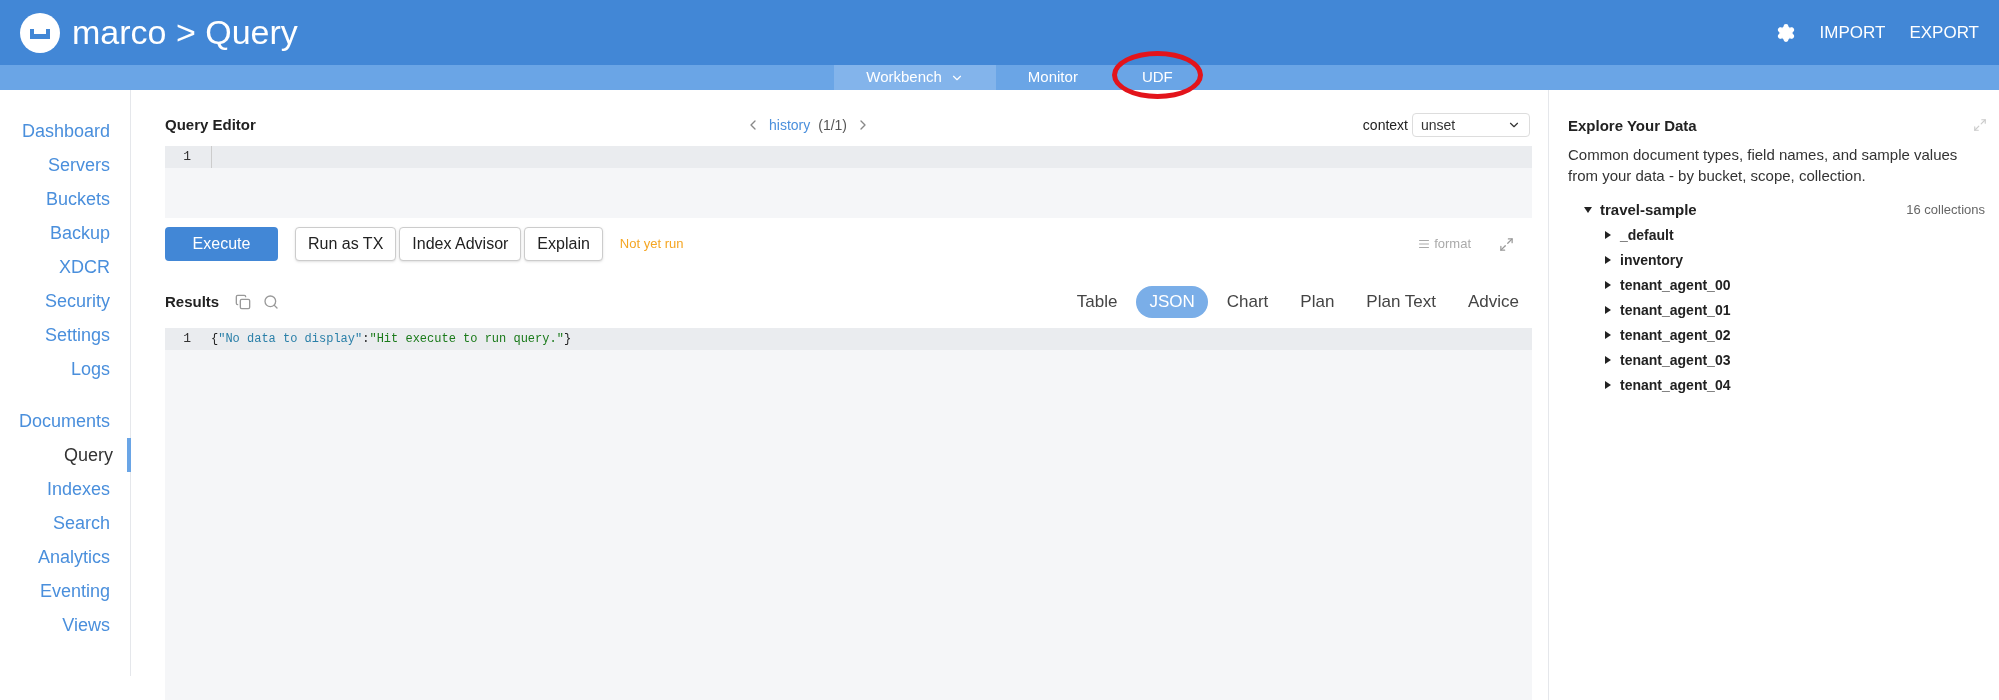  What do you see at coordinates (1317, 302) in the screenshot?
I see `result-view-tab: Plan` at bounding box center [1317, 302].